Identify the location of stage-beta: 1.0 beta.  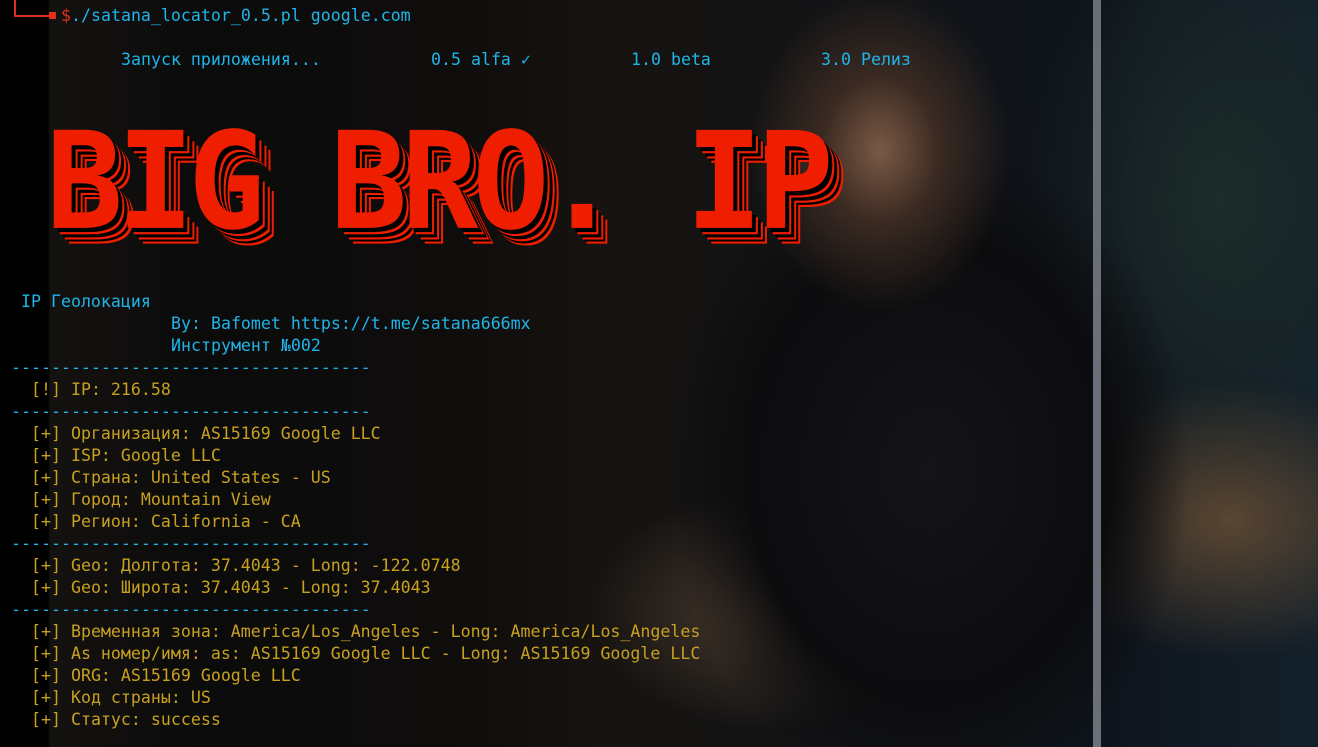
(671, 59).